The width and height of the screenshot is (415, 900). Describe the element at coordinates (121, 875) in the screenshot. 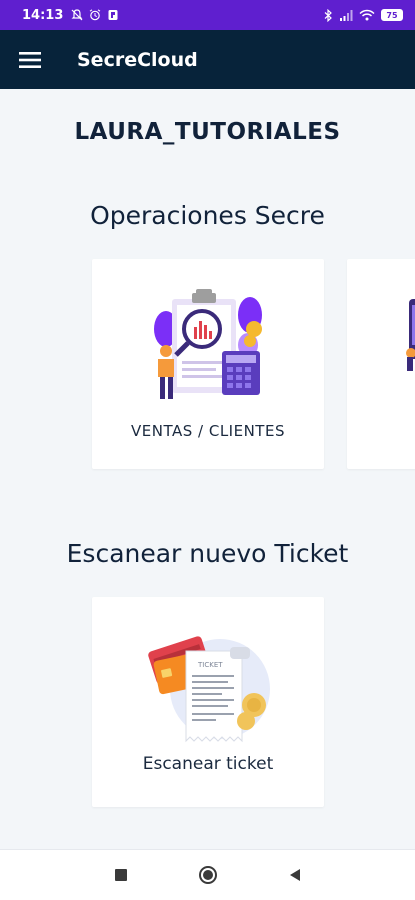

I see `recents-button` at that location.